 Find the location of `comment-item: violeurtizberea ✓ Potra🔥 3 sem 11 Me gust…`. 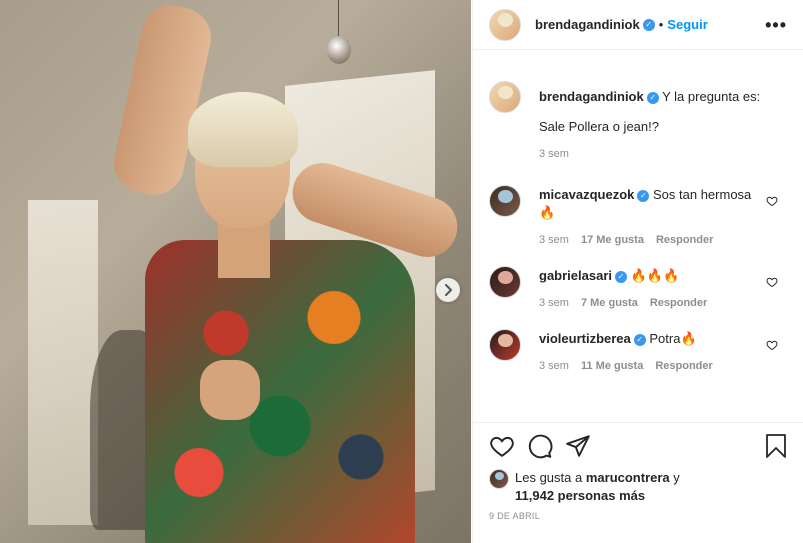

comment-item: violeurtizberea ✓ Potra🔥 3 sem 11 Me gust… is located at coordinates (638, 350).